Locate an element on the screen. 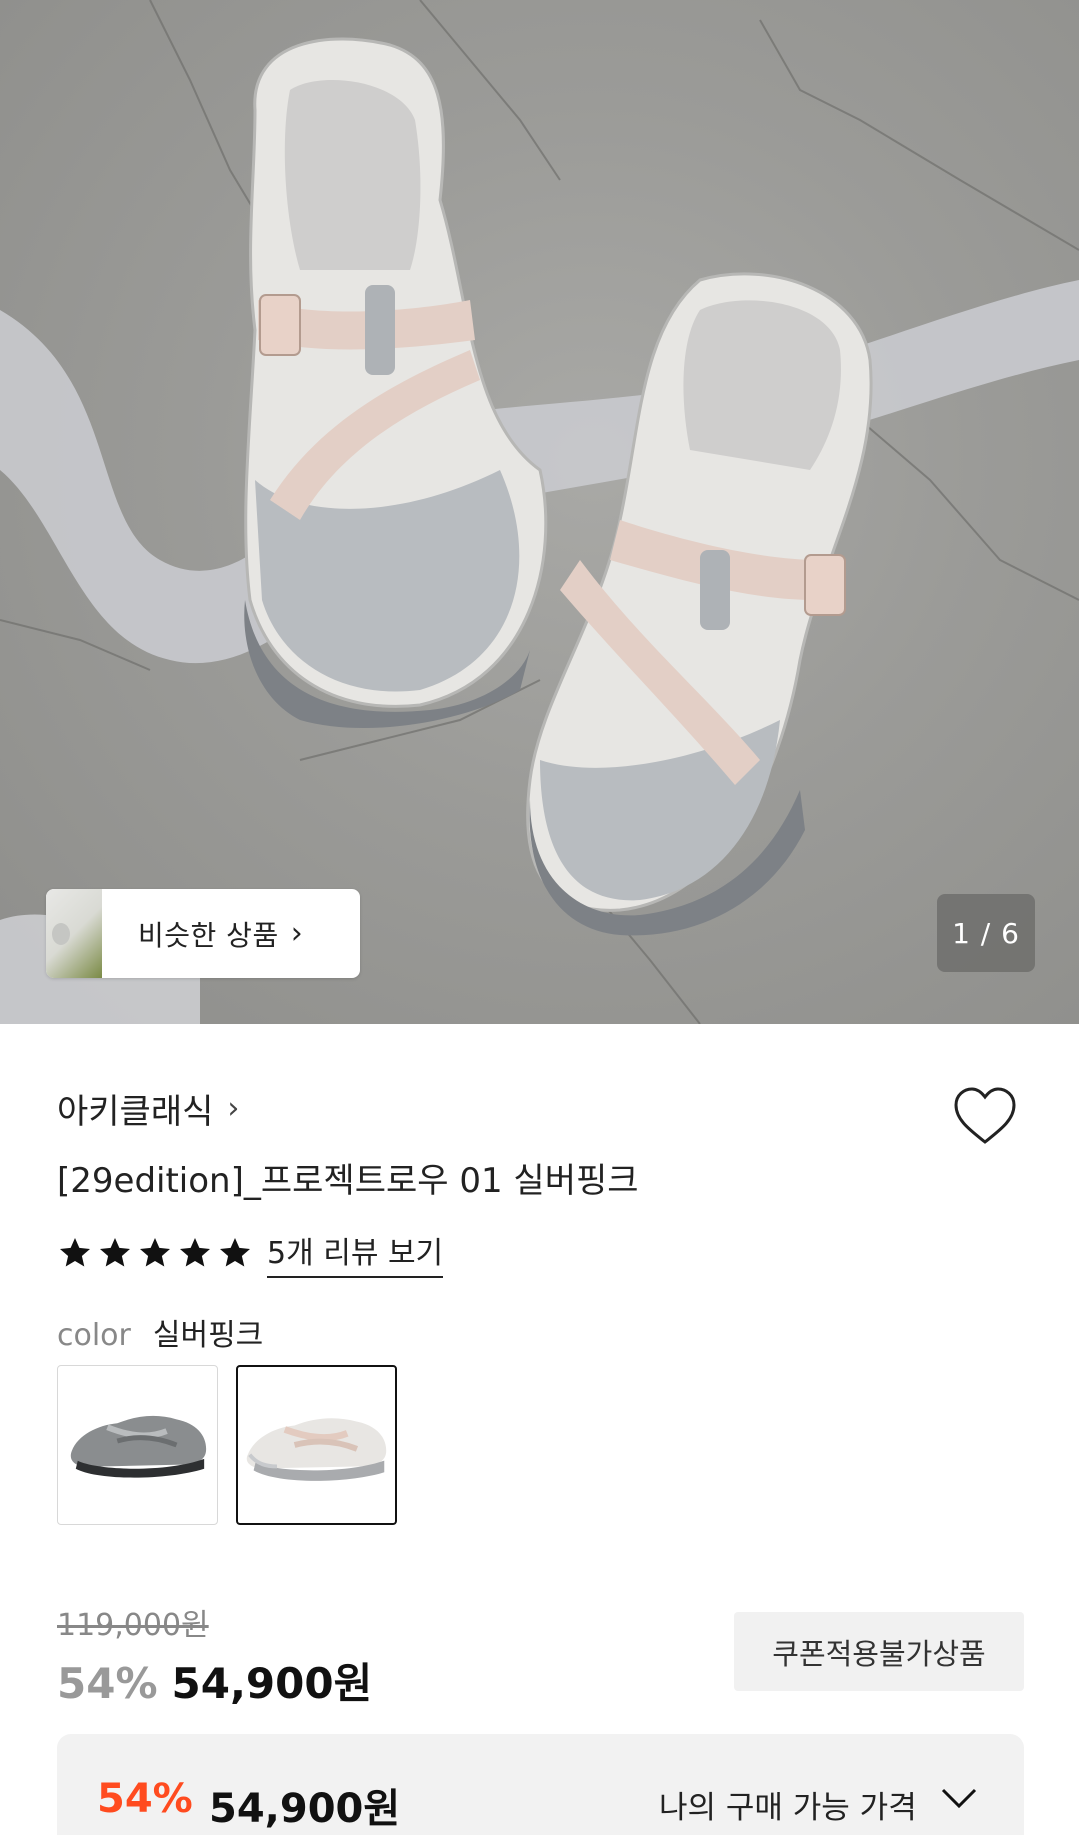 The image size is (1079, 1835). price-row: 54% 54,900원 is located at coordinates (214, 1680).